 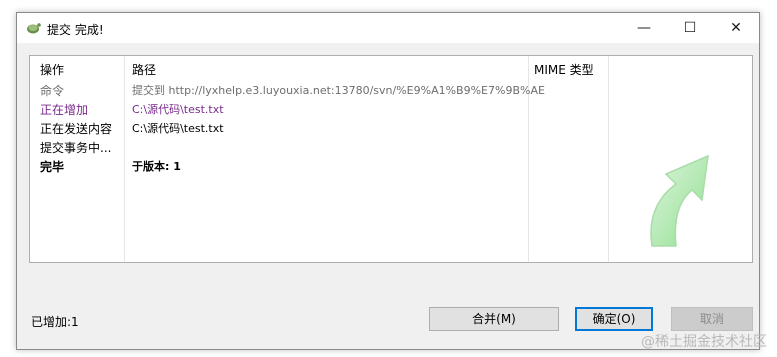 What do you see at coordinates (76, 129) in the screenshot?
I see `row-action: 正在发送内容` at bounding box center [76, 129].